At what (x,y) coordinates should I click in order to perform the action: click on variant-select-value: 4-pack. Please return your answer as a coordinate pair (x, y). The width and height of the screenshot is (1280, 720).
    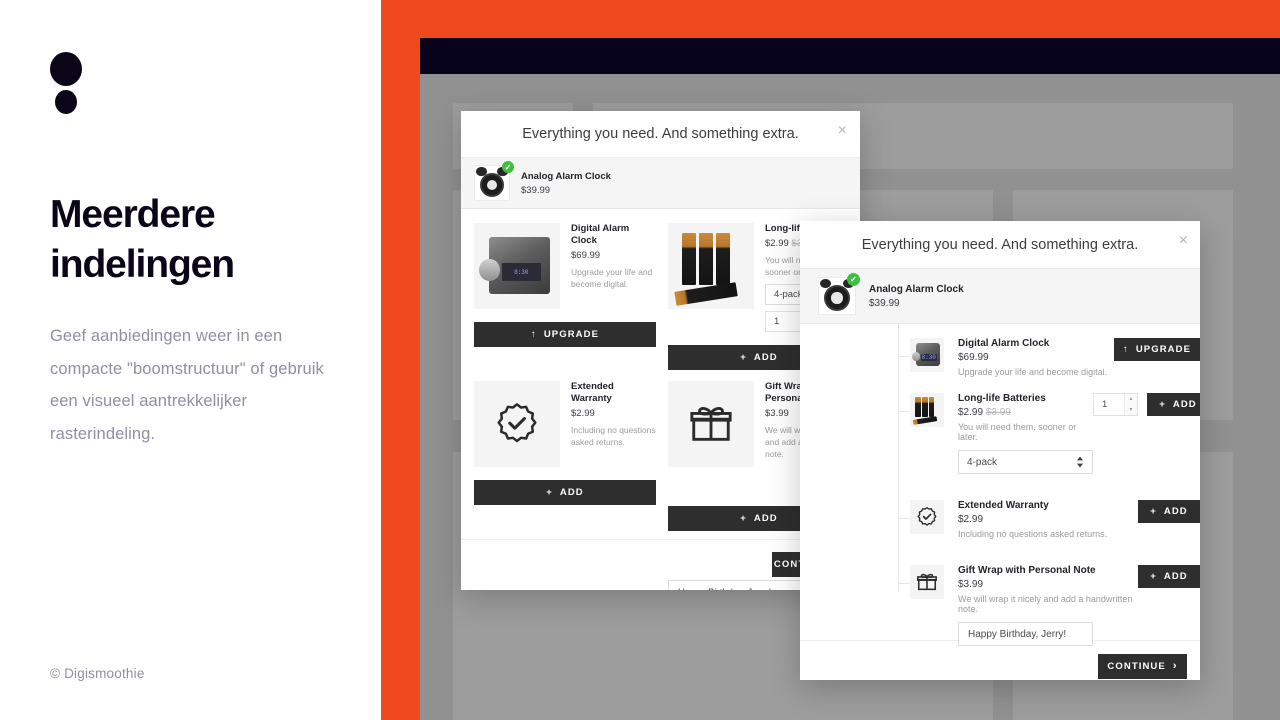
    Looking at the image, I should click on (788, 294).